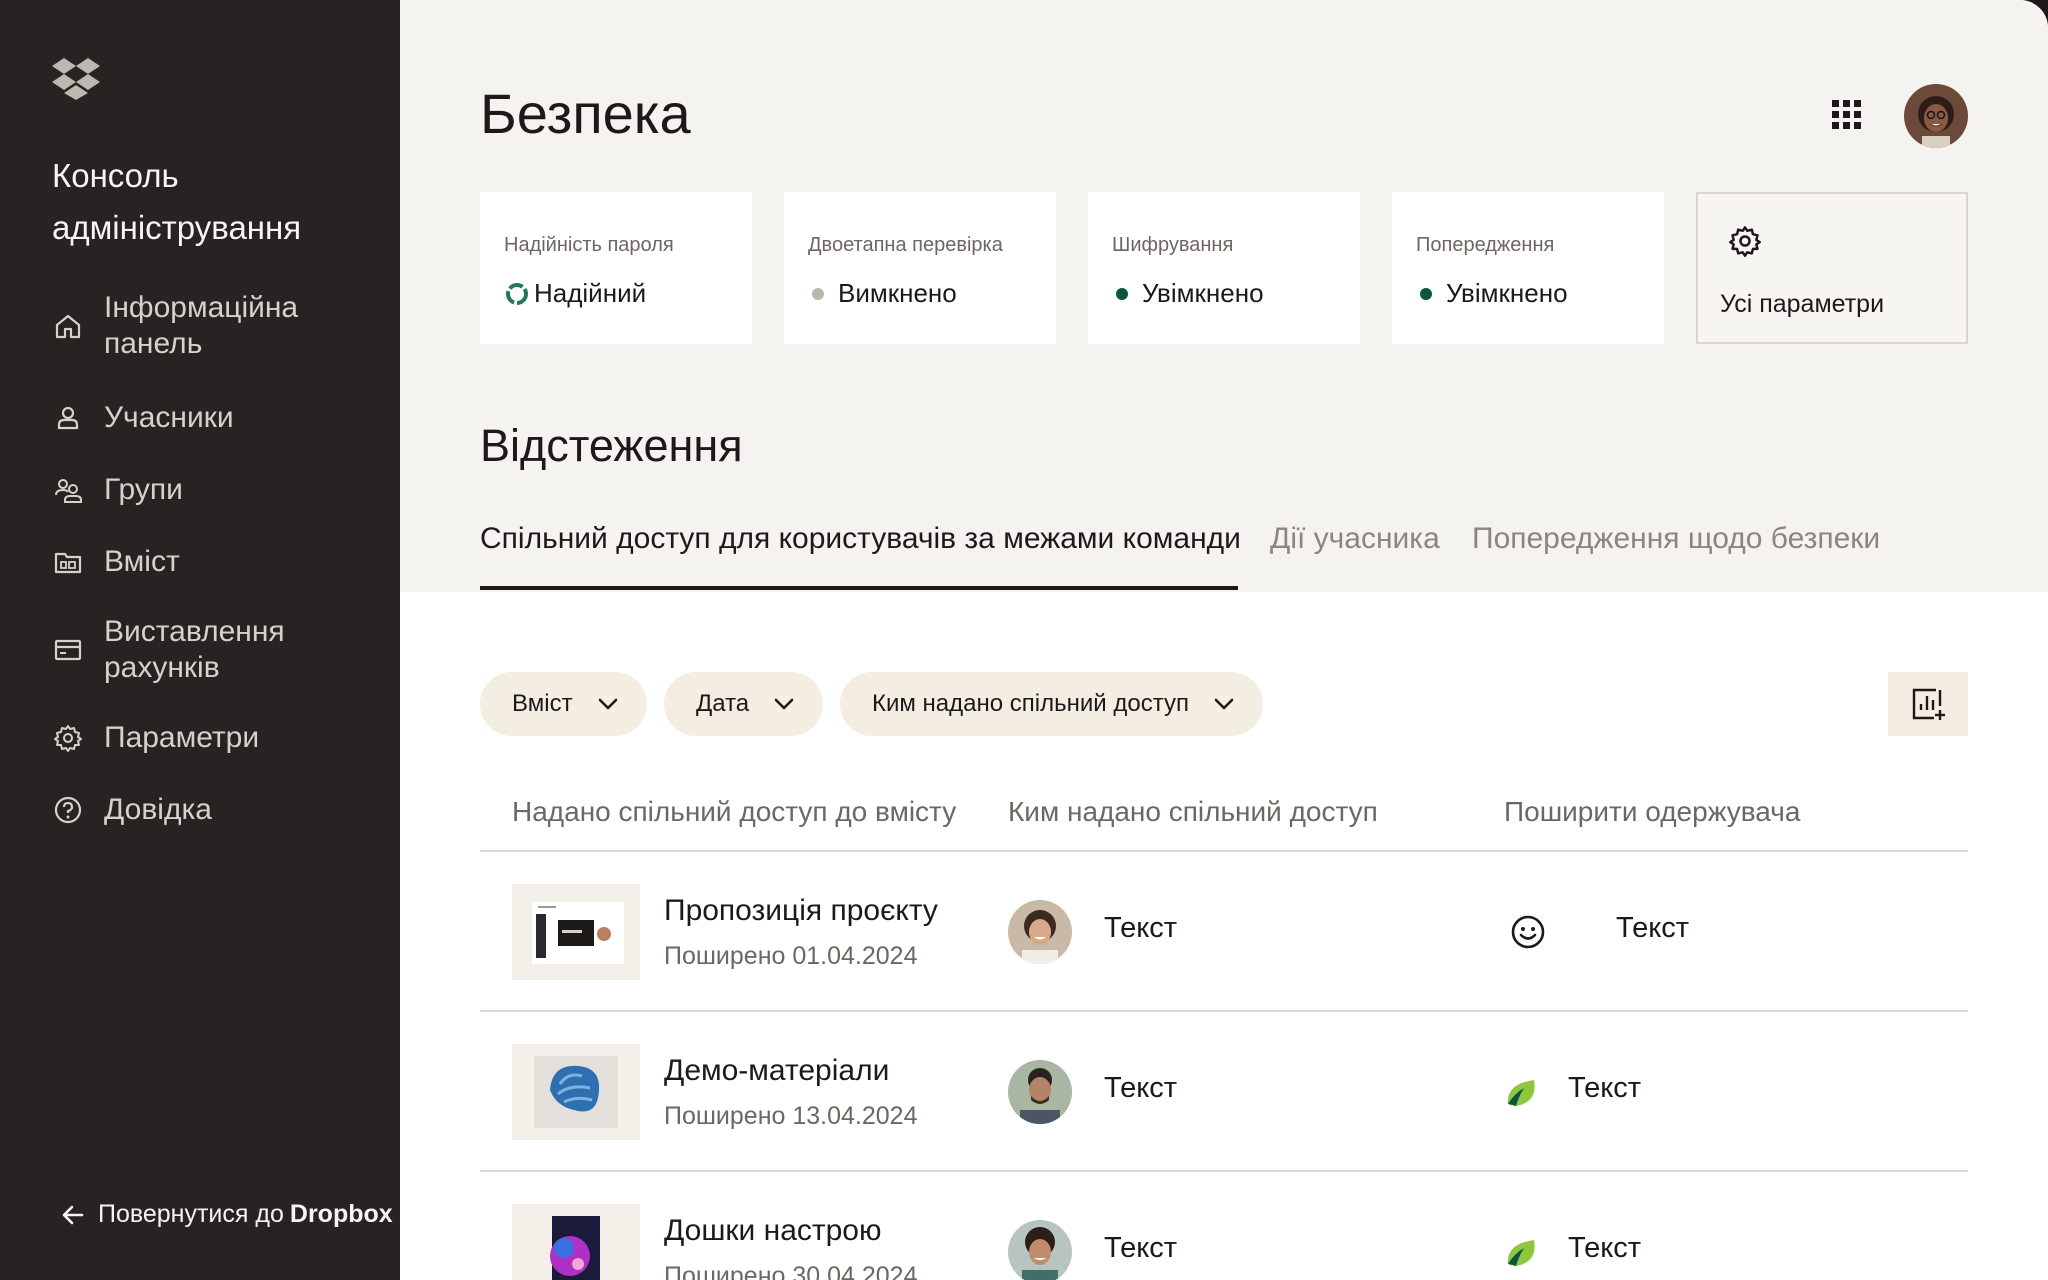 This screenshot has width=2048, height=1280. What do you see at coordinates (182, 737) in the screenshot?
I see `sidebar-item-label: Параметри` at bounding box center [182, 737].